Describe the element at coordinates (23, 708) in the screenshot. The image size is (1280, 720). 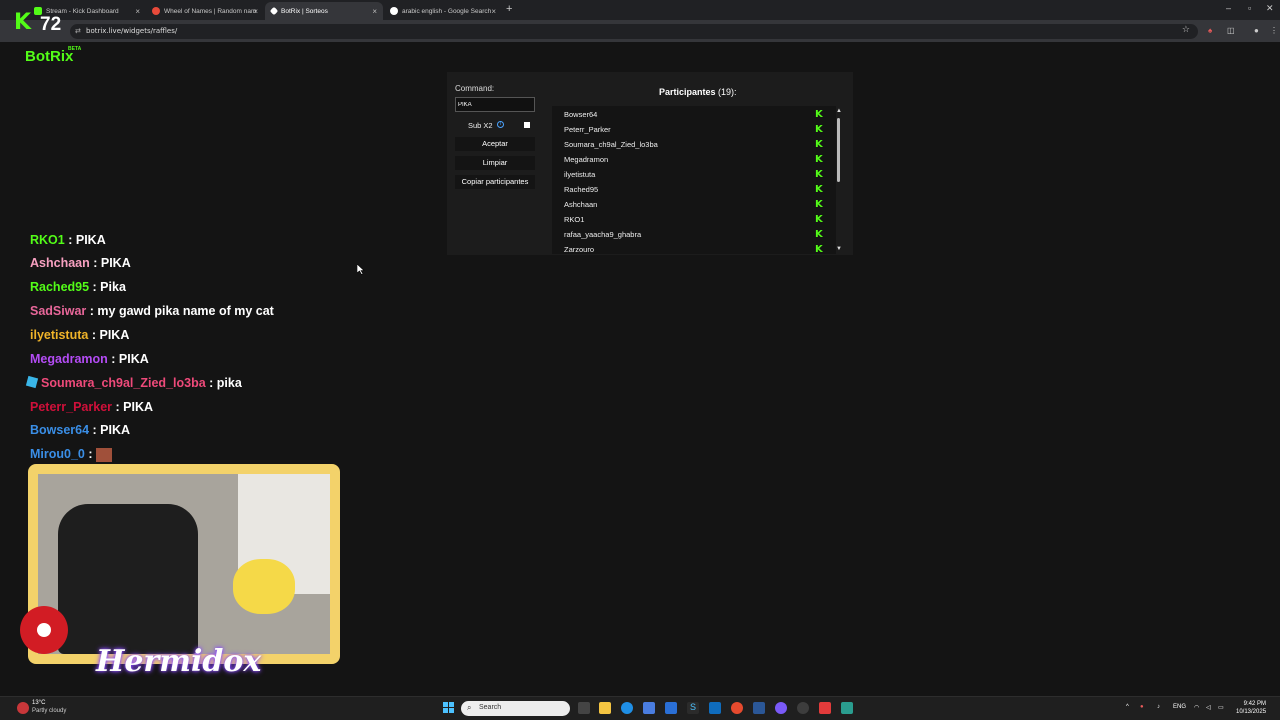
I see `weather-icon` at that location.